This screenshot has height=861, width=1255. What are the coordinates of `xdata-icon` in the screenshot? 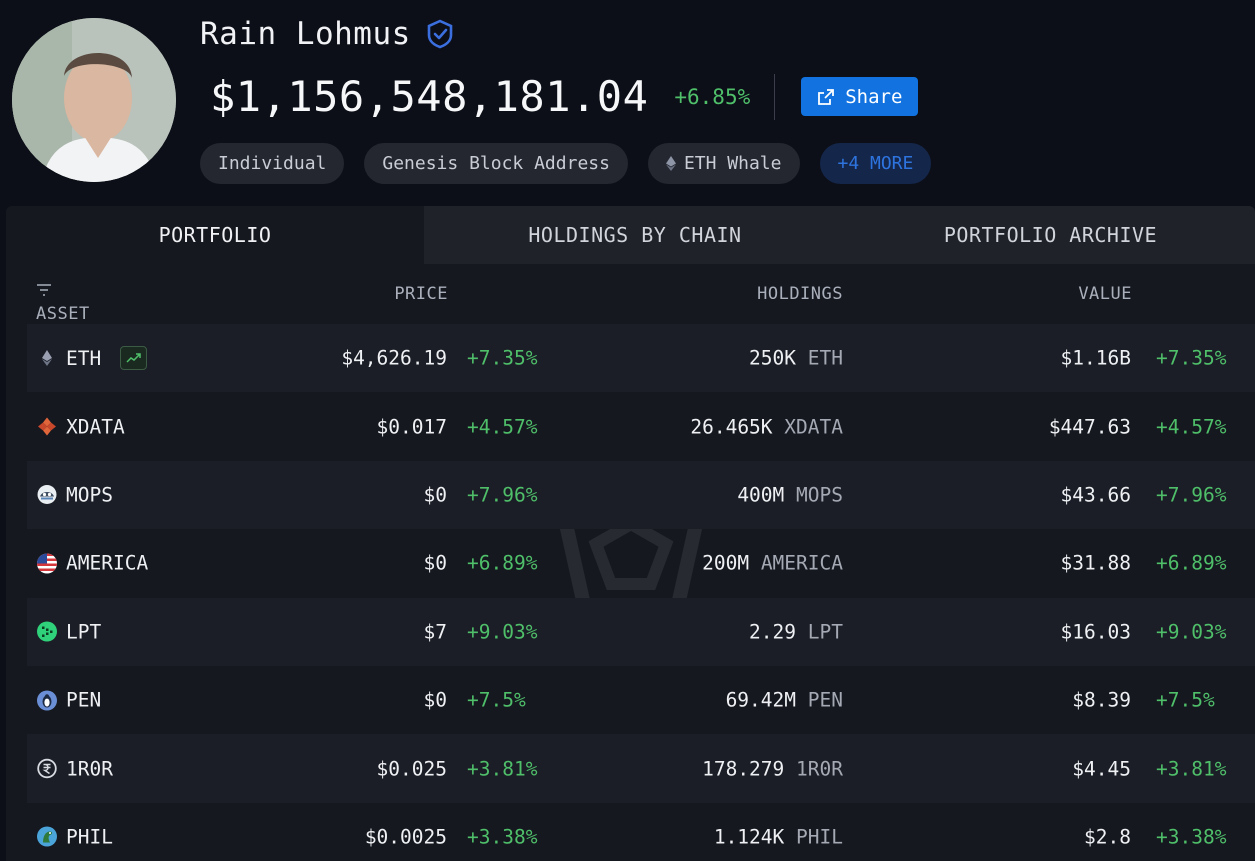 It's located at (47, 426).